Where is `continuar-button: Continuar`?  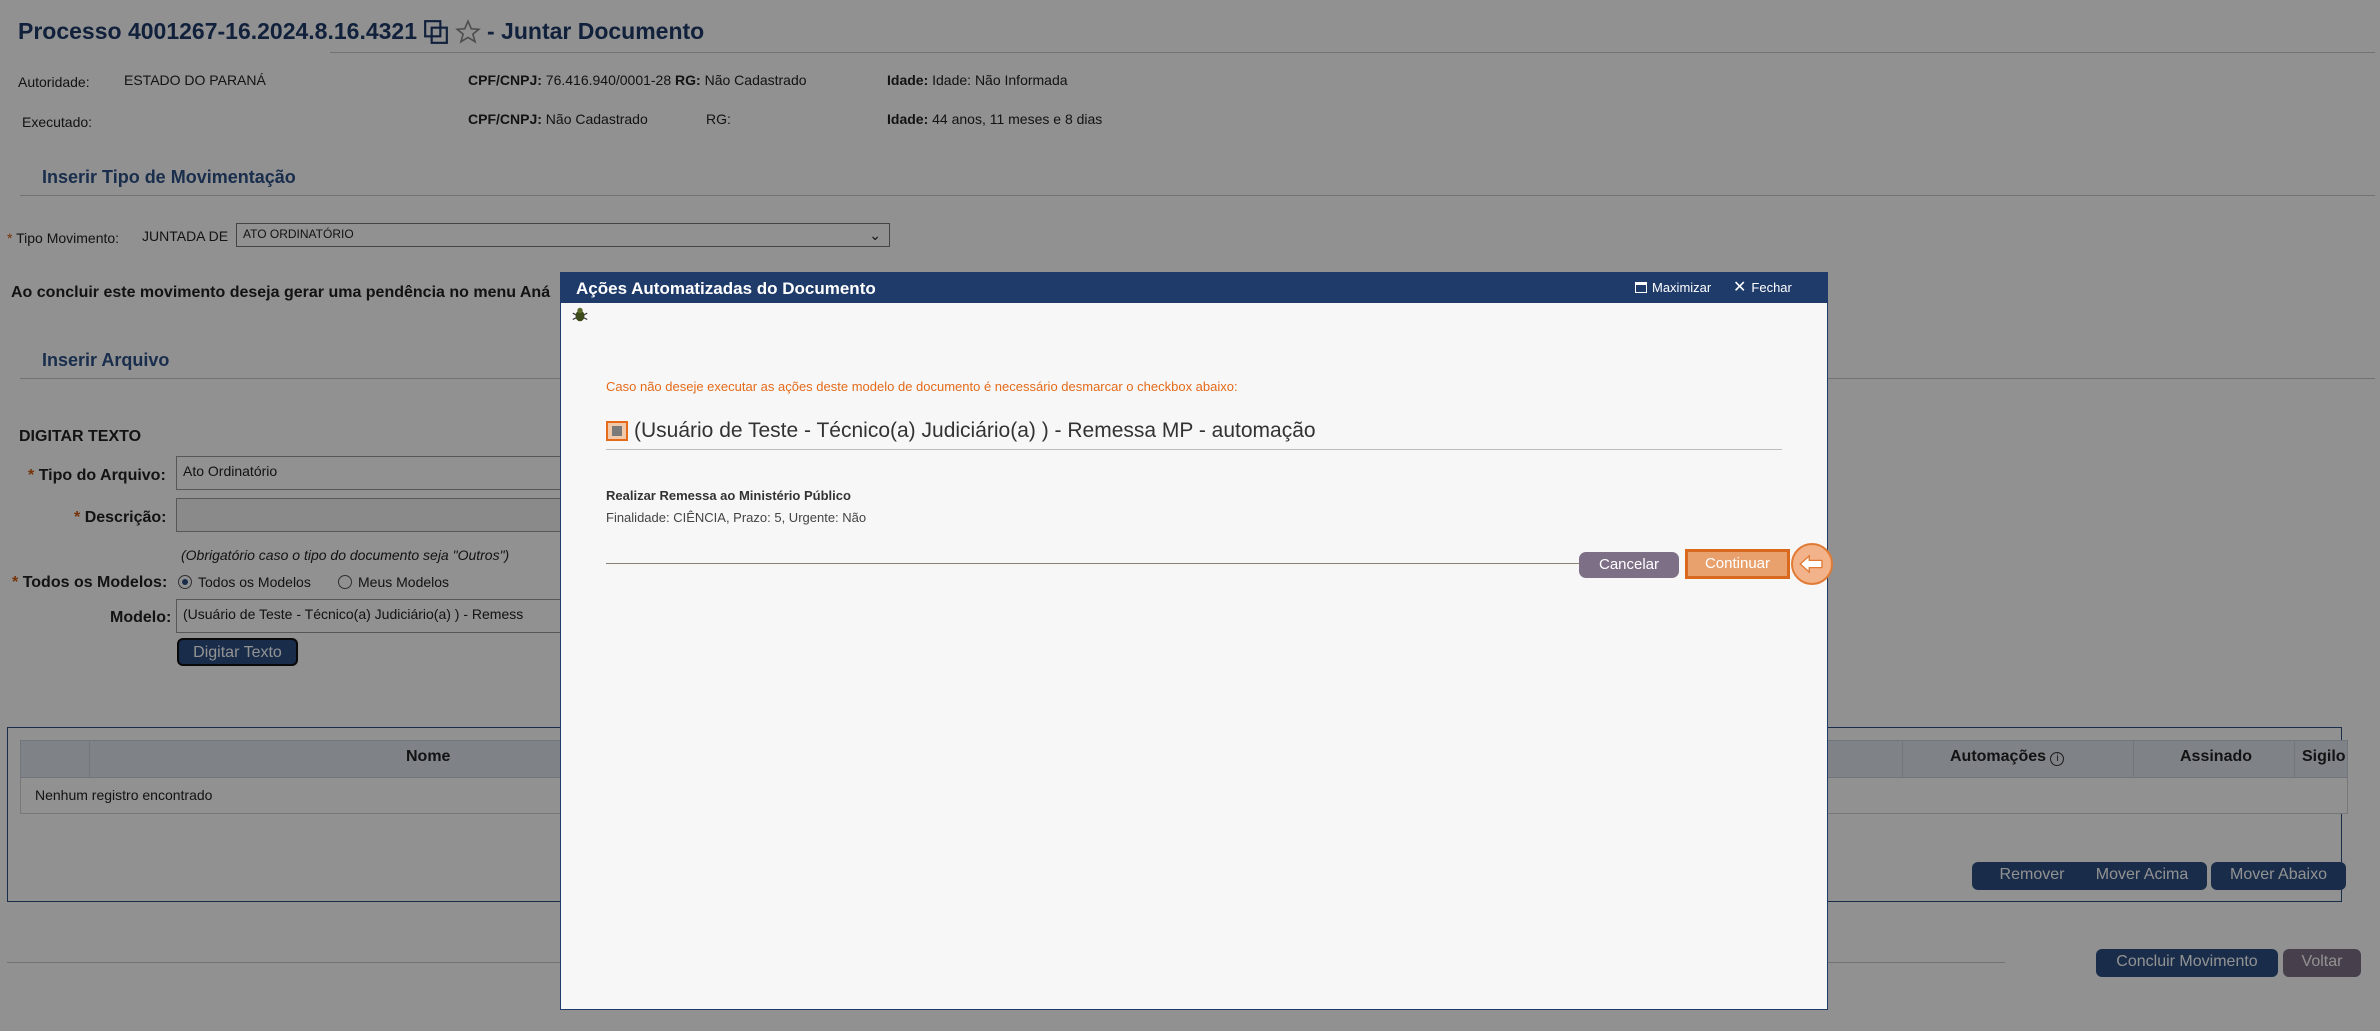
continuar-button: Continuar is located at coordinates (1737, 564).